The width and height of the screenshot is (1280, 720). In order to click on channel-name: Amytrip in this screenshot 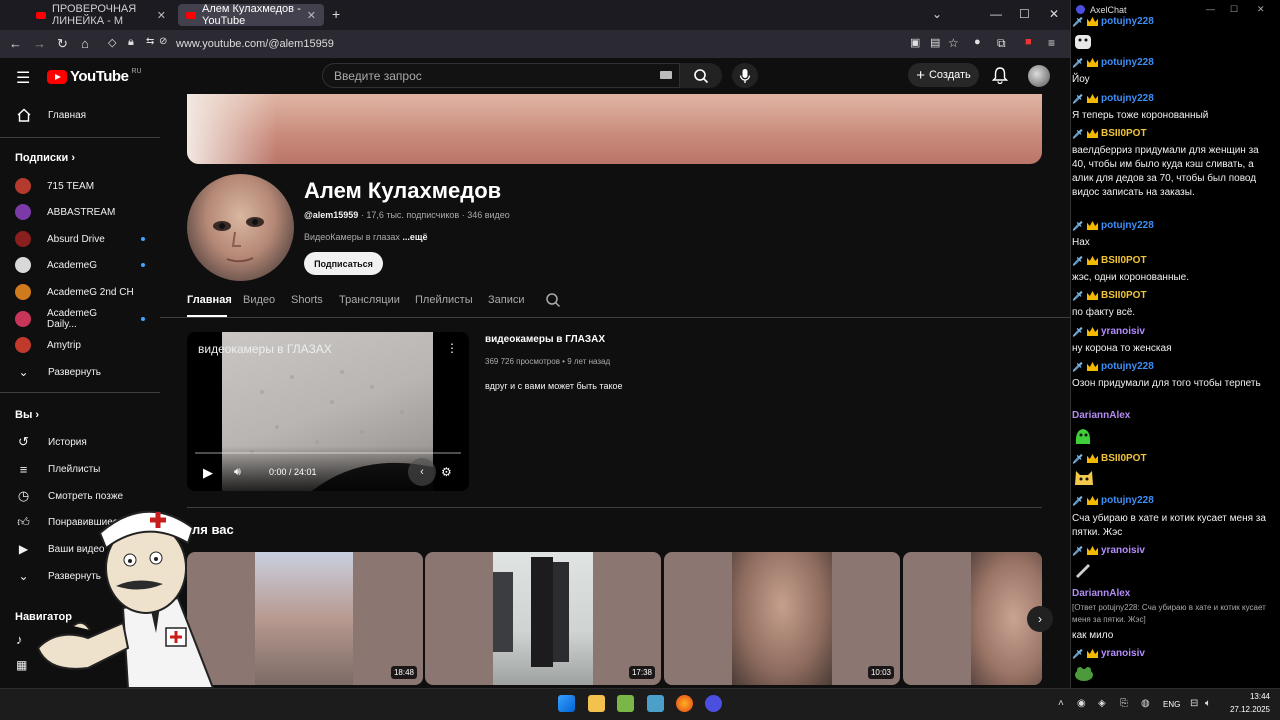, I will do `click(64, 345)`.